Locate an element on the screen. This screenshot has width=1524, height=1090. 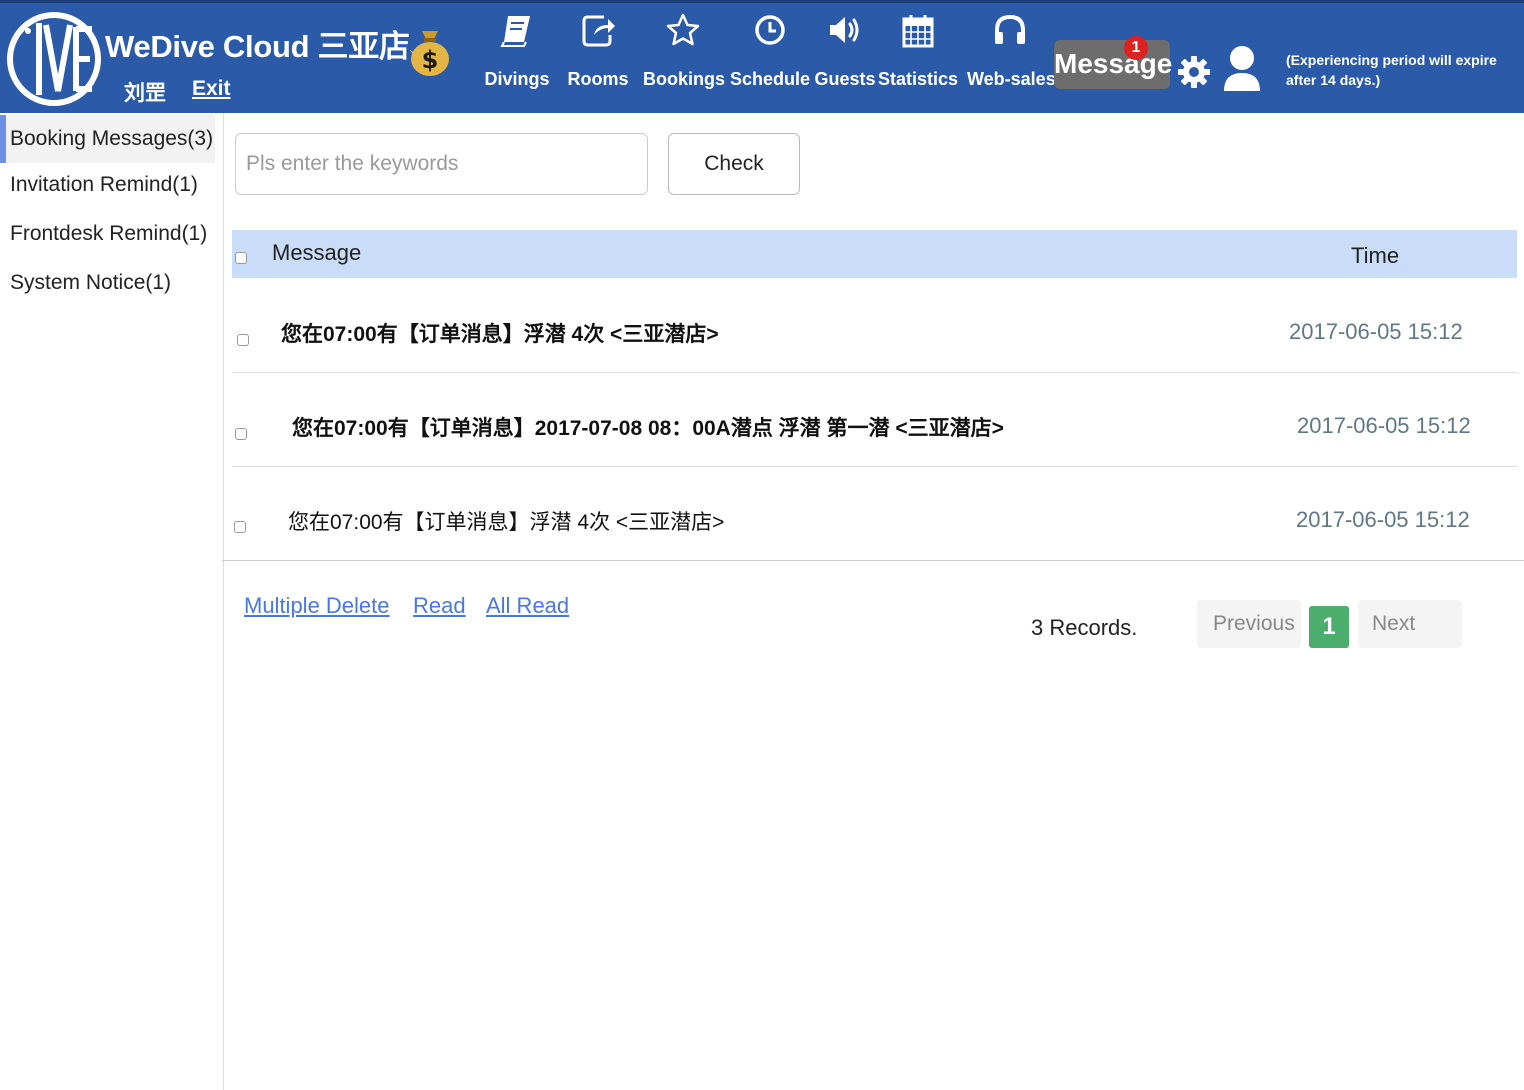
exit-link: Exit is located at coordinates (211, 89).